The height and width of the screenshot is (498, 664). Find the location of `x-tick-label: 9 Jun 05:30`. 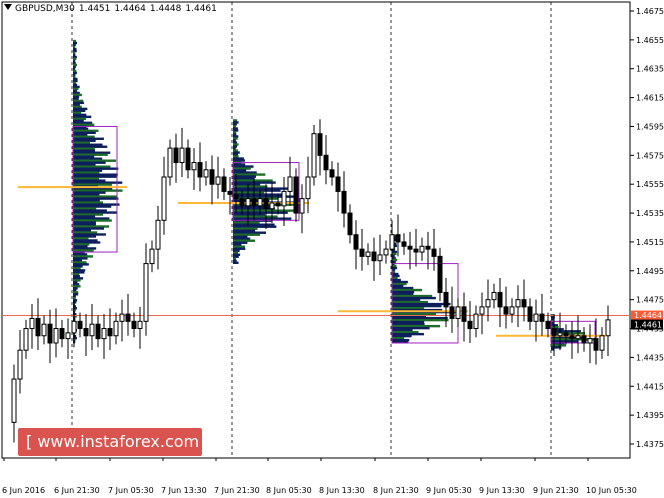

x-tick-label: 9 Jun 05:30 is located at coordinates (449, 490).